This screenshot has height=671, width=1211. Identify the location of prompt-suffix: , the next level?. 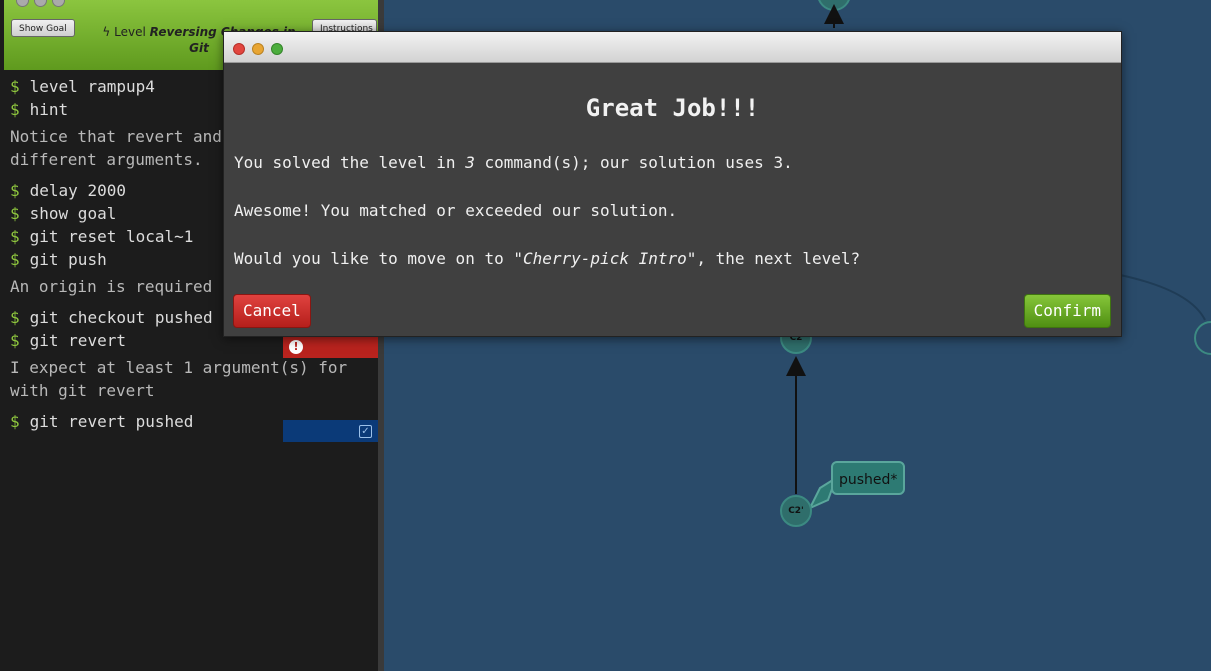
(778, 258).